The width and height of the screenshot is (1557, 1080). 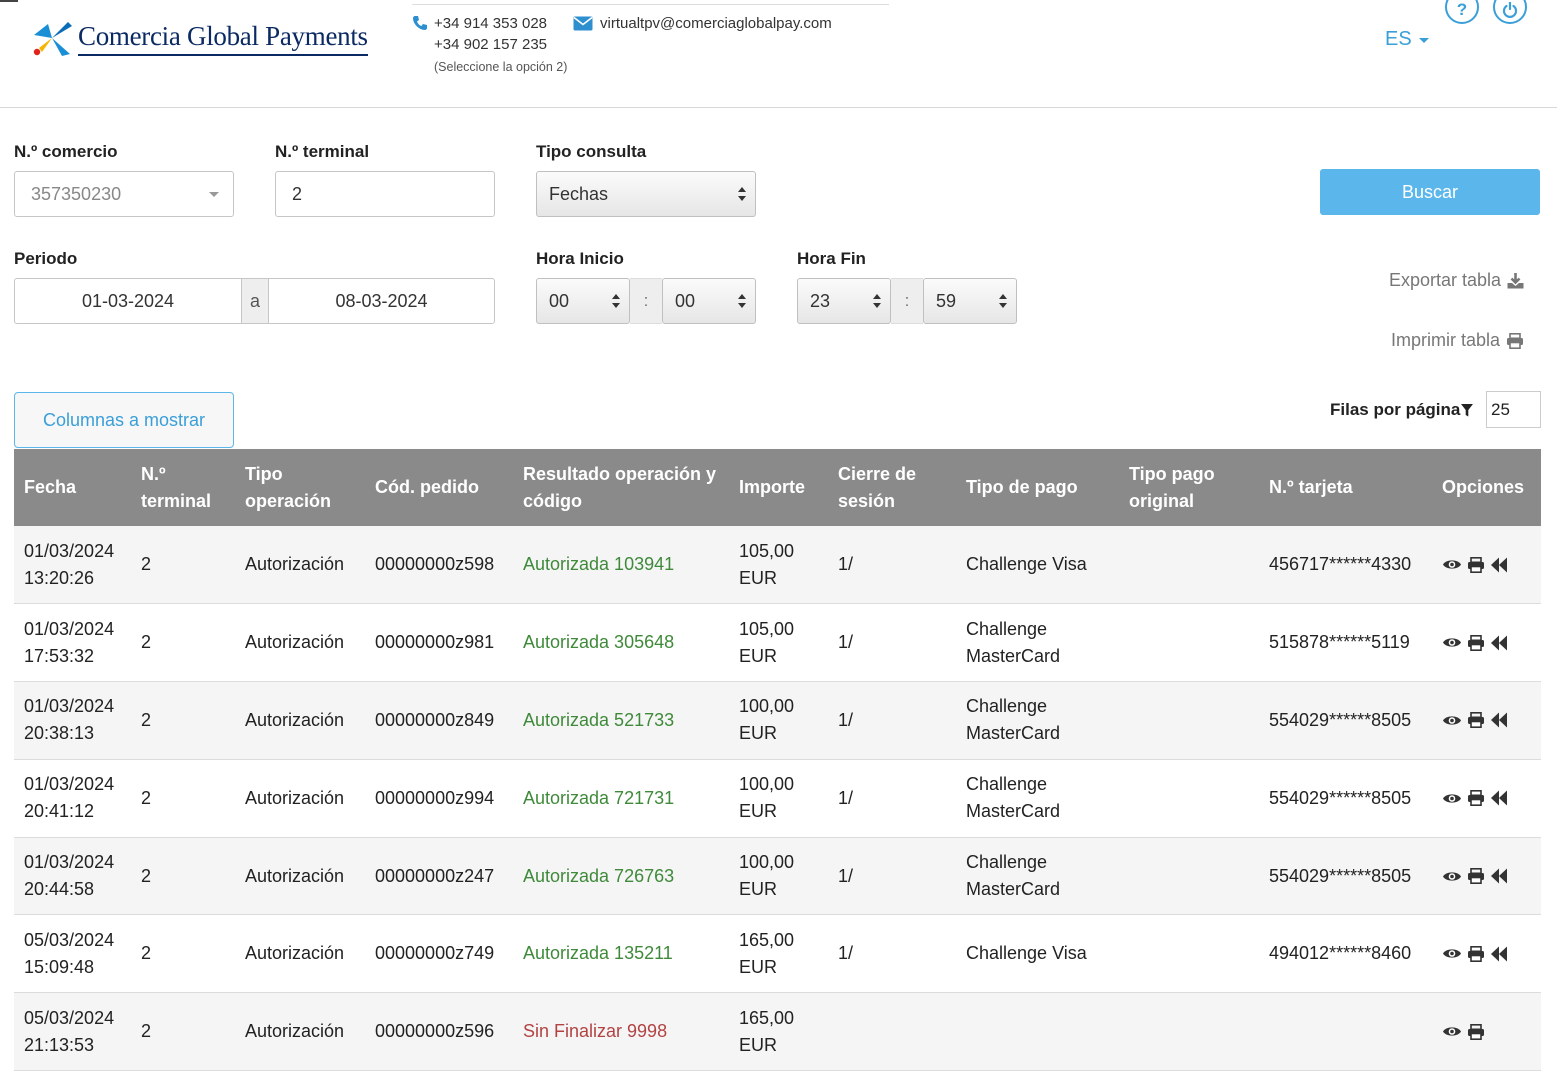 I want to click on cell-fecha: 01/03/2024 20:44:58, so click(x=69, y=876).